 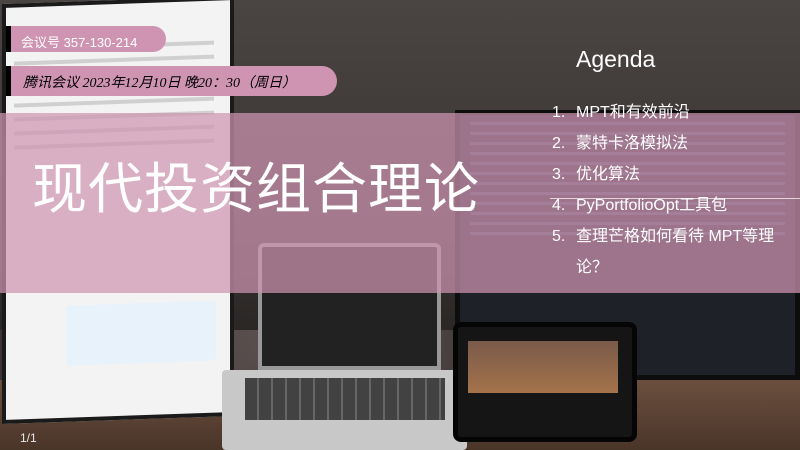 What do you see at coordinates (608, 174) in the screenshot?
I see `agenda-item-text: 优化算法` at bounding box center [608, 174].